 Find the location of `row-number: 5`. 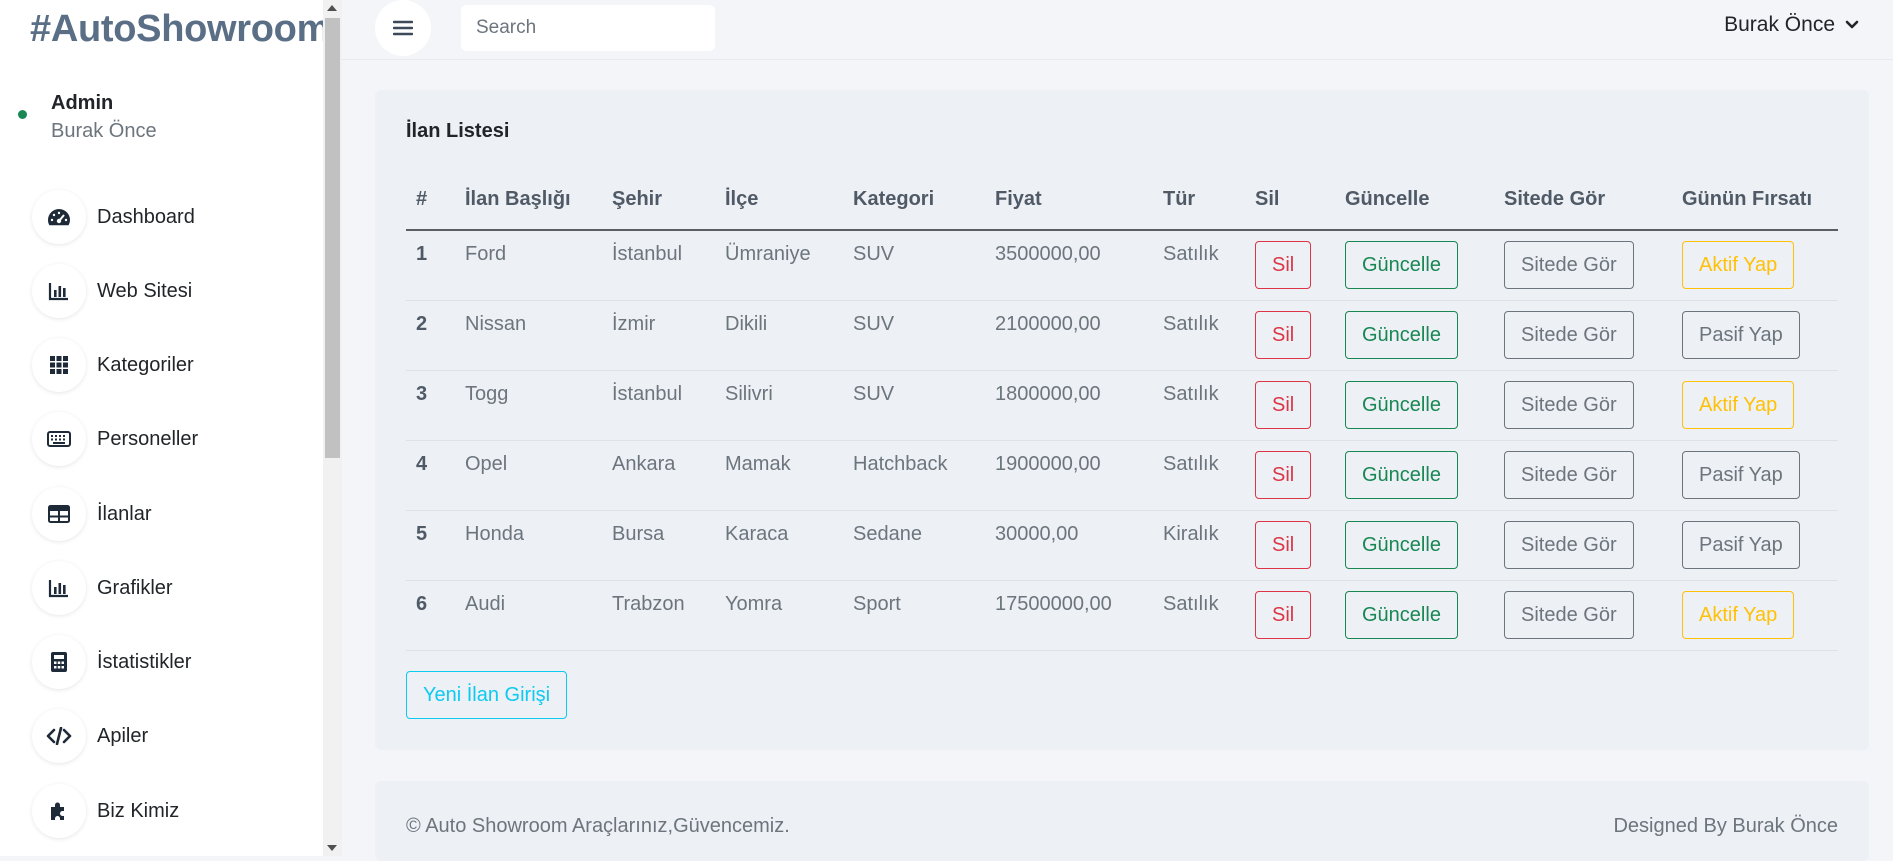

row-number: 5 is located at coordinates (430, 545).